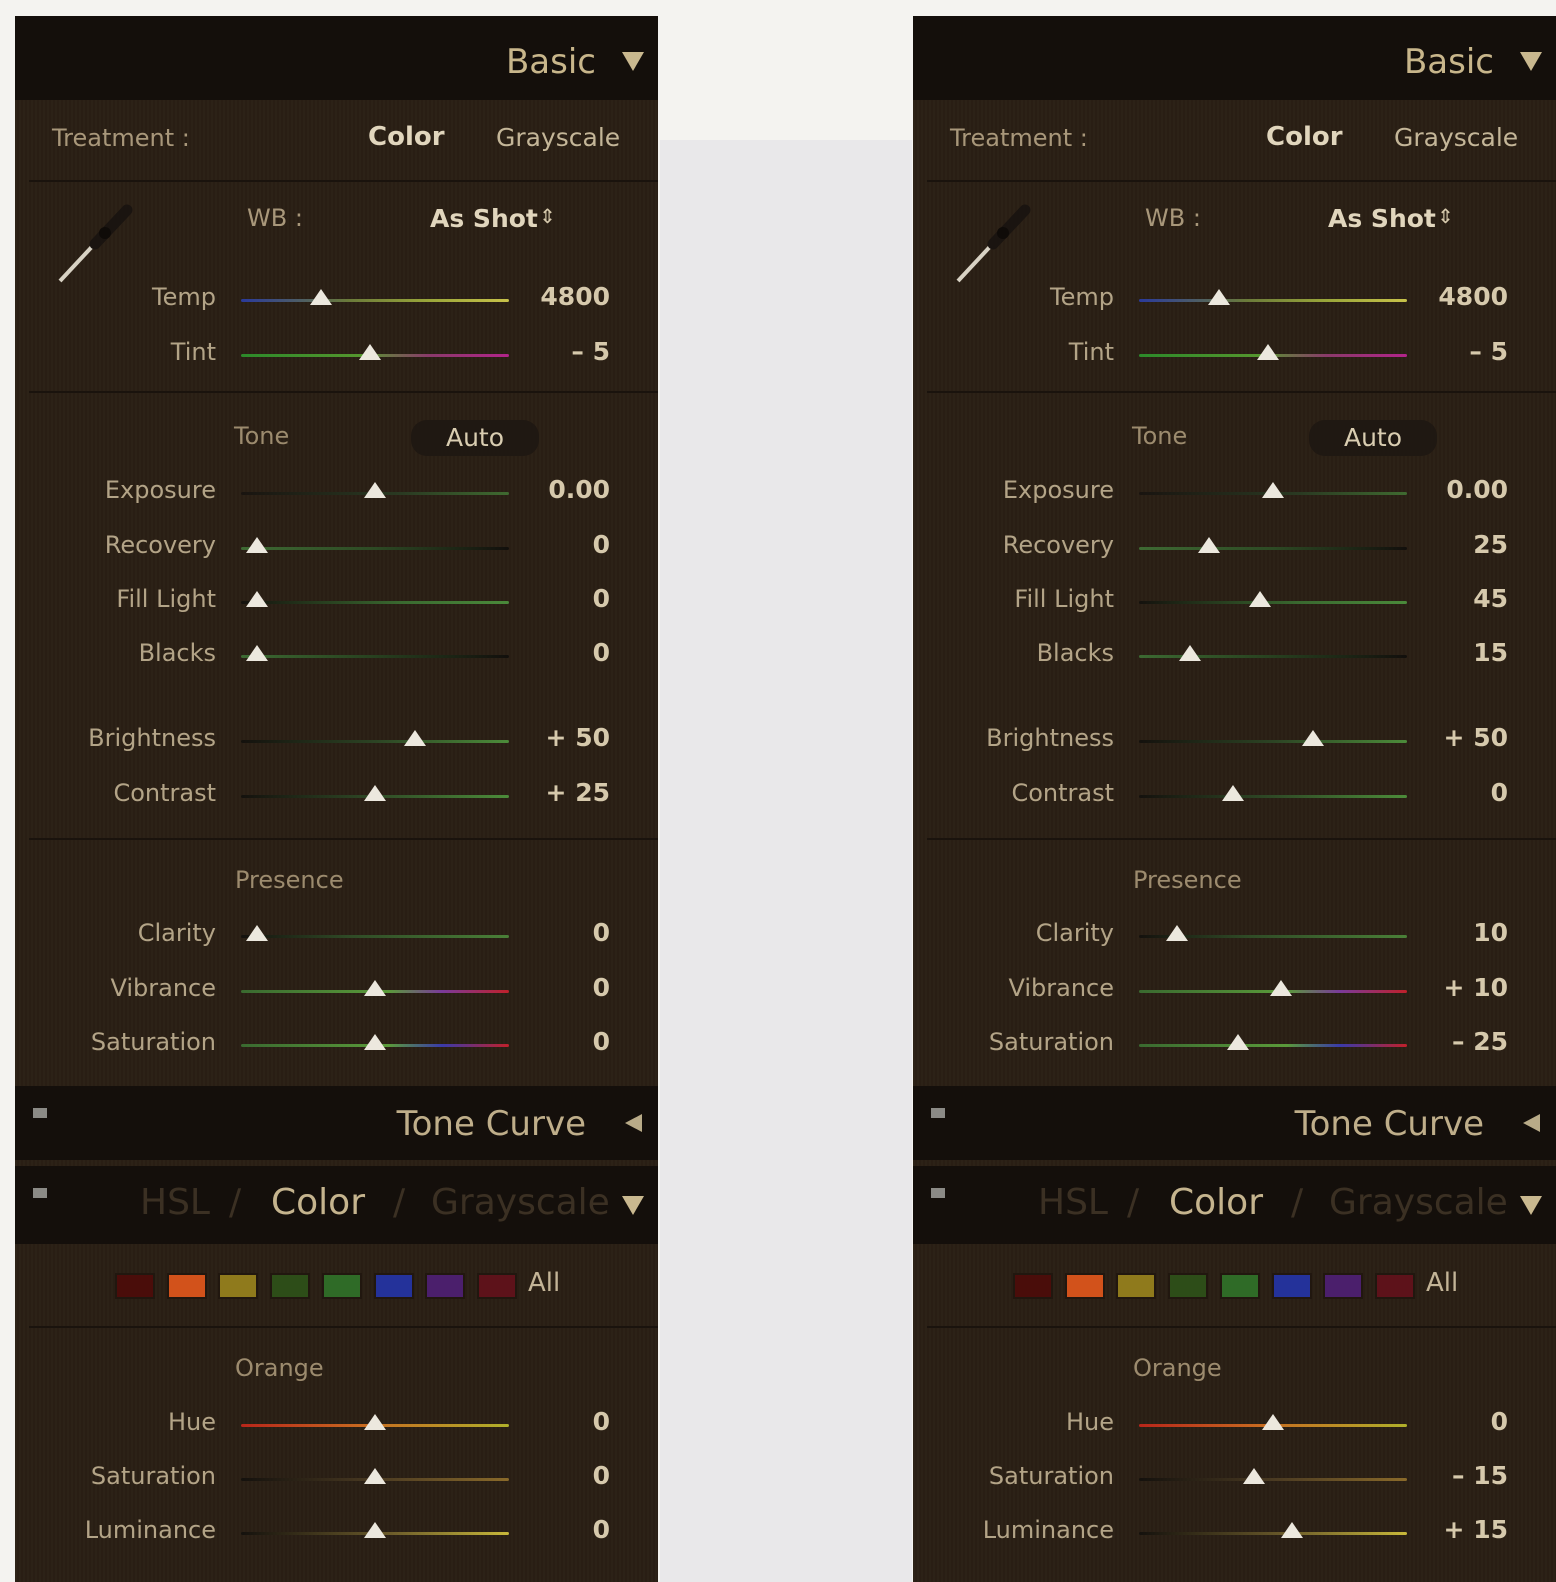 The height and width of the screenshot is (1582, 1556). Describe the element at coordinates (601, 932) in the screenshot. I see `slider-value-clarity: 0` at that location.